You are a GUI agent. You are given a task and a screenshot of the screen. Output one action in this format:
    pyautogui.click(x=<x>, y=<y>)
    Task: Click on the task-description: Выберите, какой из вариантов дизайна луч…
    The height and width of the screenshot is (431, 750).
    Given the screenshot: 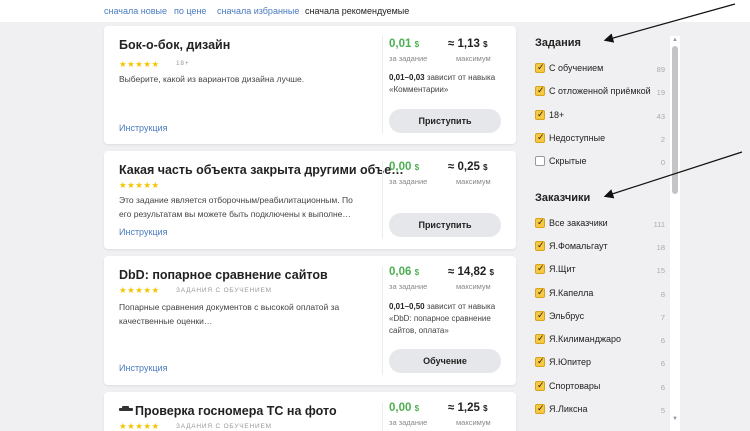 What is the action you would take?
    pyautogui.click(x=212, y=79)
    